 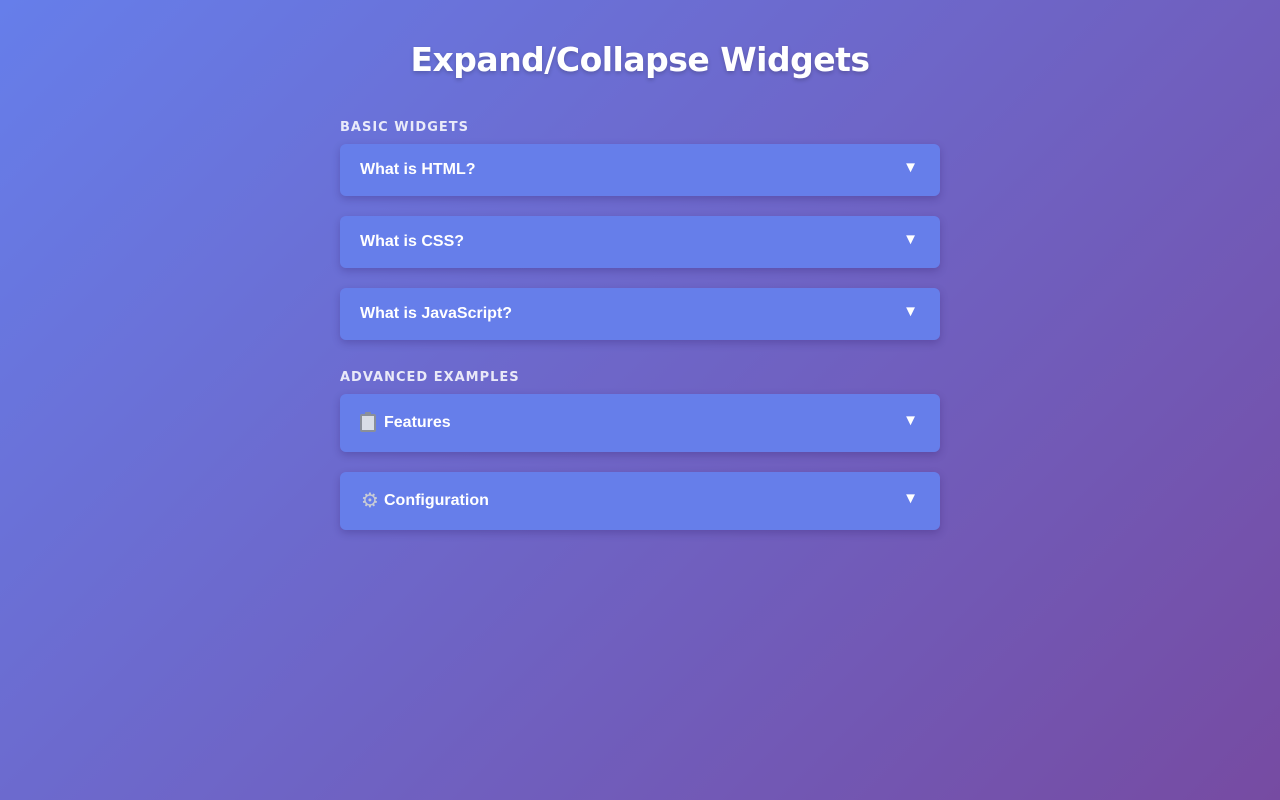 I want to click on clipboard-icon, so click(x=368, y=422).